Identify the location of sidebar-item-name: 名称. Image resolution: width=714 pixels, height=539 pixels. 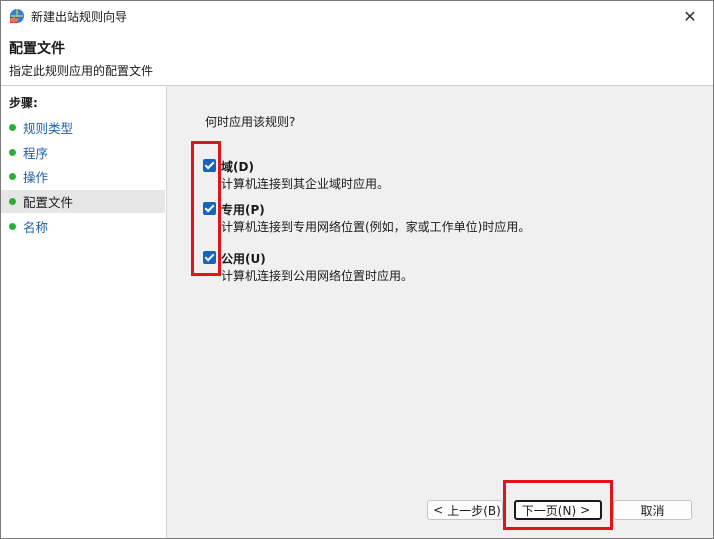
(83, 226).